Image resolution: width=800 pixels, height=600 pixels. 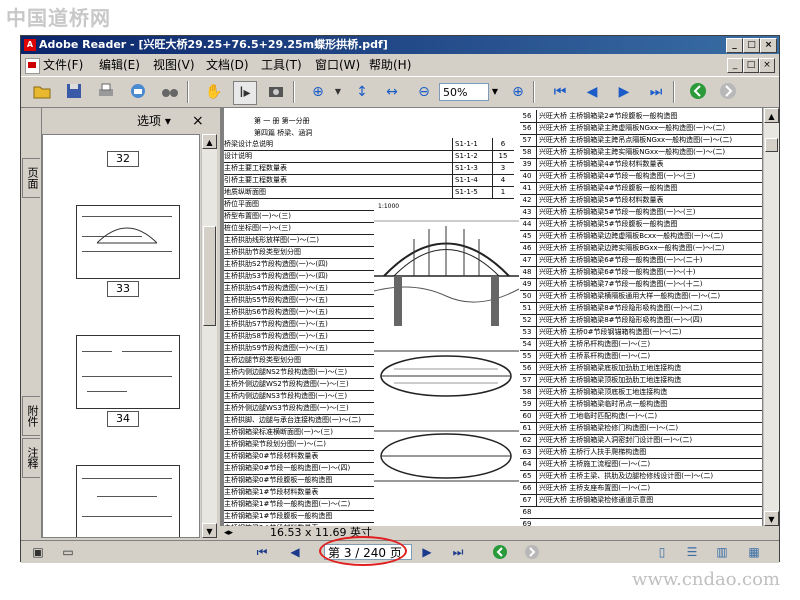 What do you see at coordinates (728, 92) in the screenshot?
I see `go-forward-icon` at bounding box center [728, 92].